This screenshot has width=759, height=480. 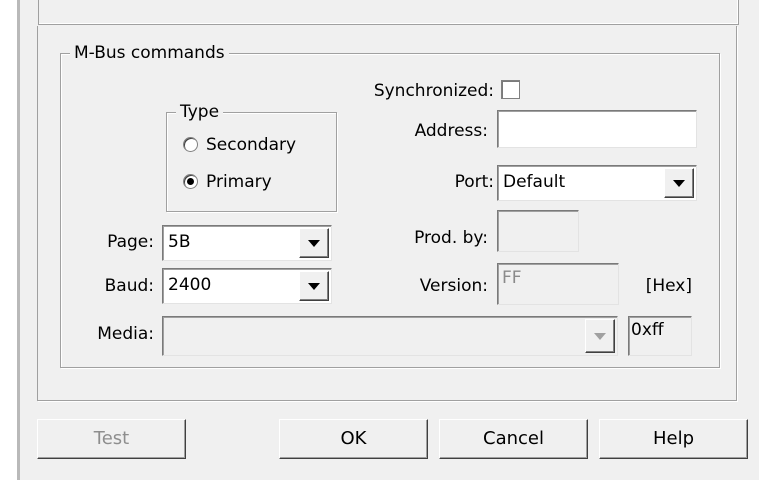 What do you see at coordinates (111, 439) in the screenshot?
I see `test-button: Test` at bounding box center [111, 439].